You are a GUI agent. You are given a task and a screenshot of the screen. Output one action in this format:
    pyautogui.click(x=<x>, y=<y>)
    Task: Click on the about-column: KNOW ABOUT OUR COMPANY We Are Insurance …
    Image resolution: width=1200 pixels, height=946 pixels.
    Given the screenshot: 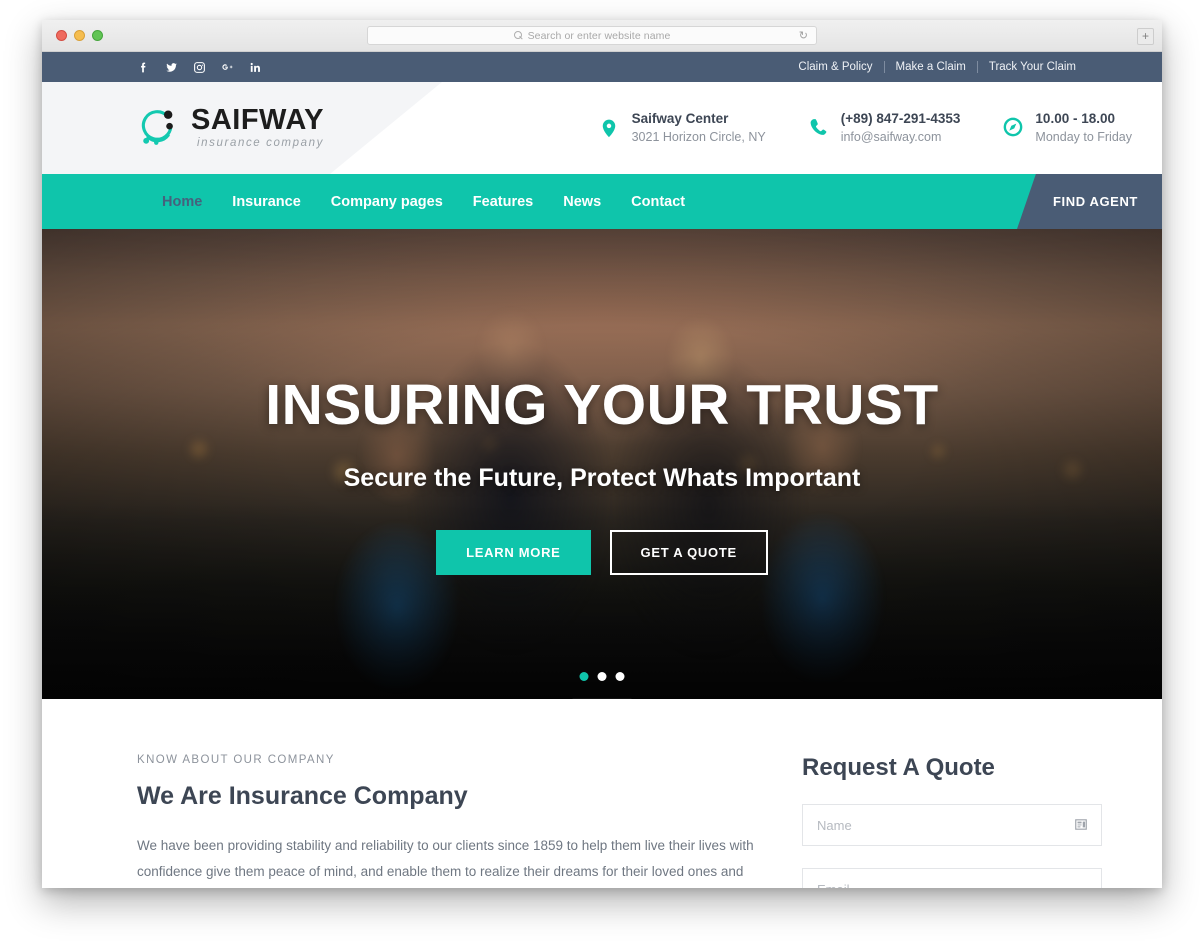 What is the action you would take?
    pyautogui.click(x=447, y=821)
    